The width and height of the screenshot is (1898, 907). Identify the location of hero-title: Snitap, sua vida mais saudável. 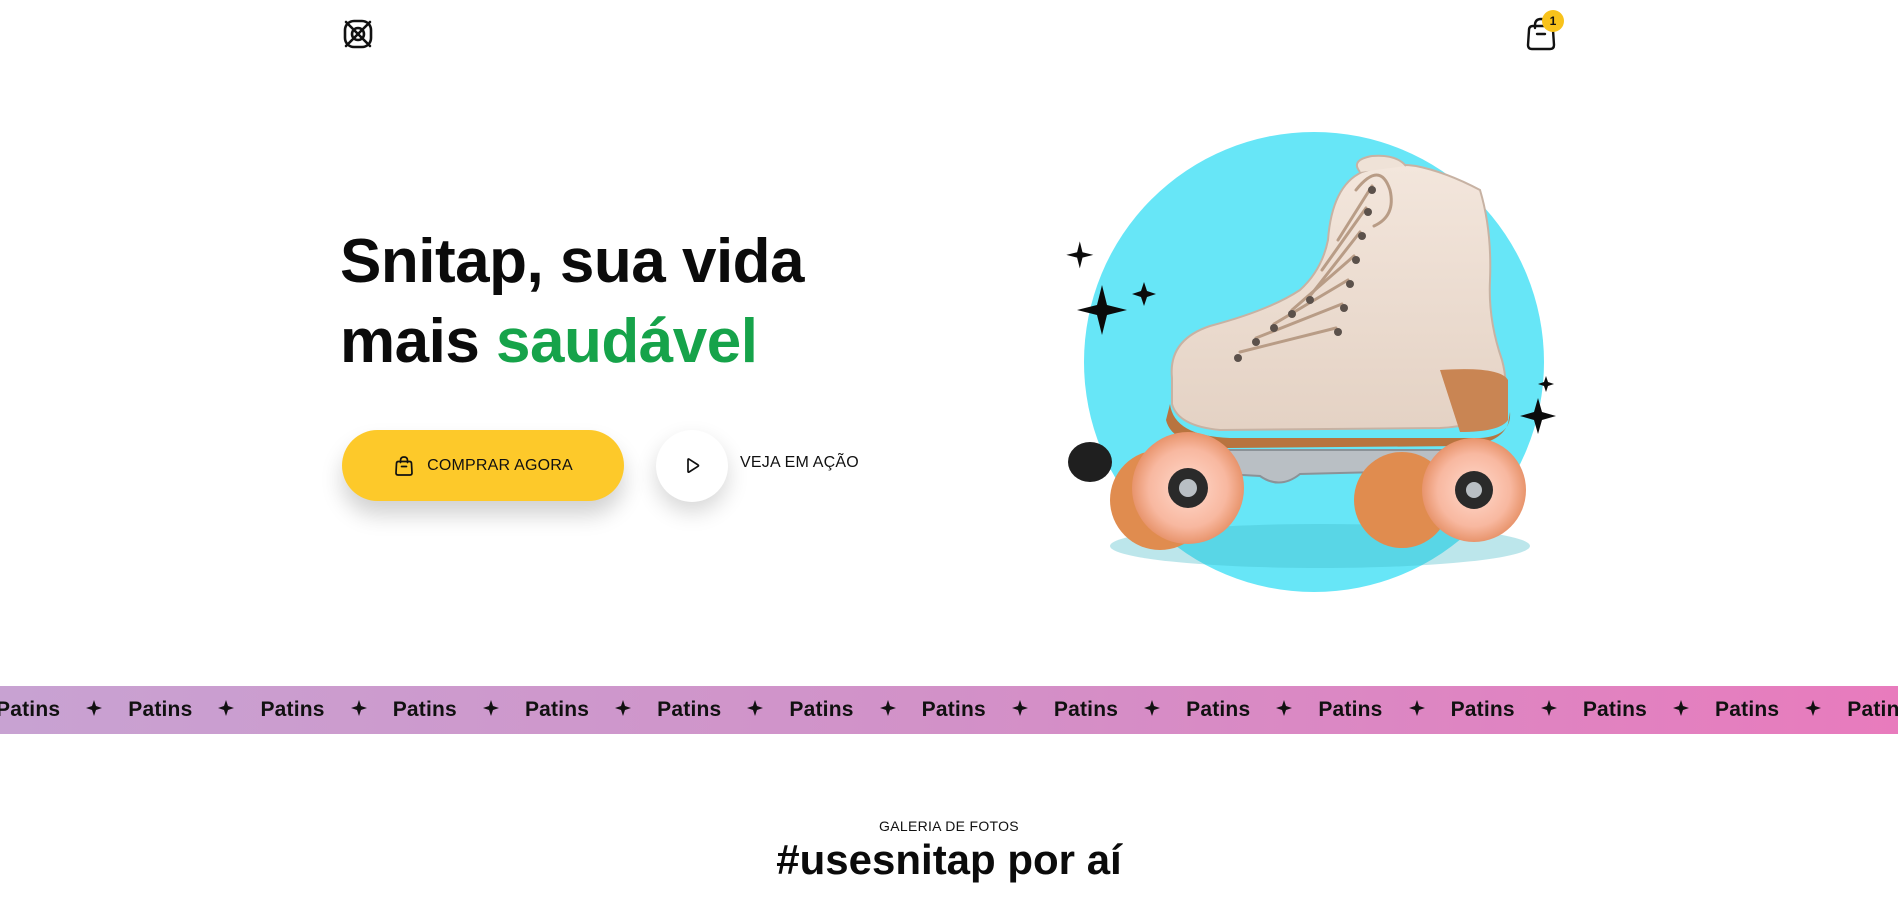
(640, 302).